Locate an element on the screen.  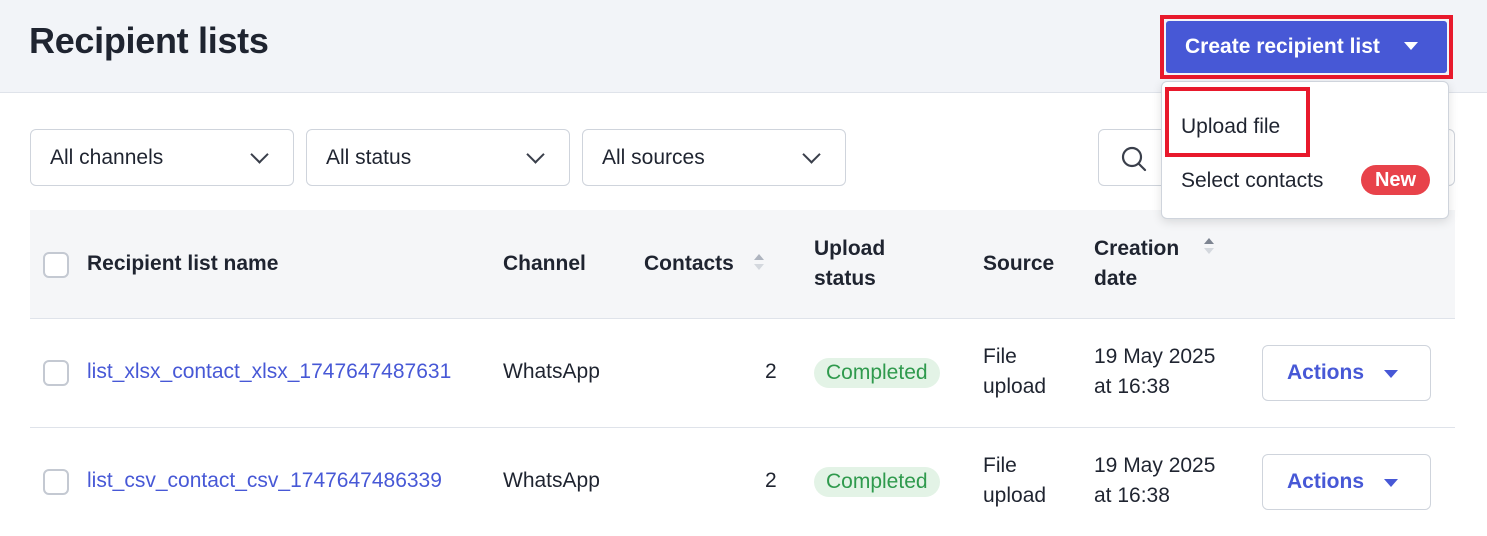
column-creation-date-line2: date is located at coordinates (1116, 278).